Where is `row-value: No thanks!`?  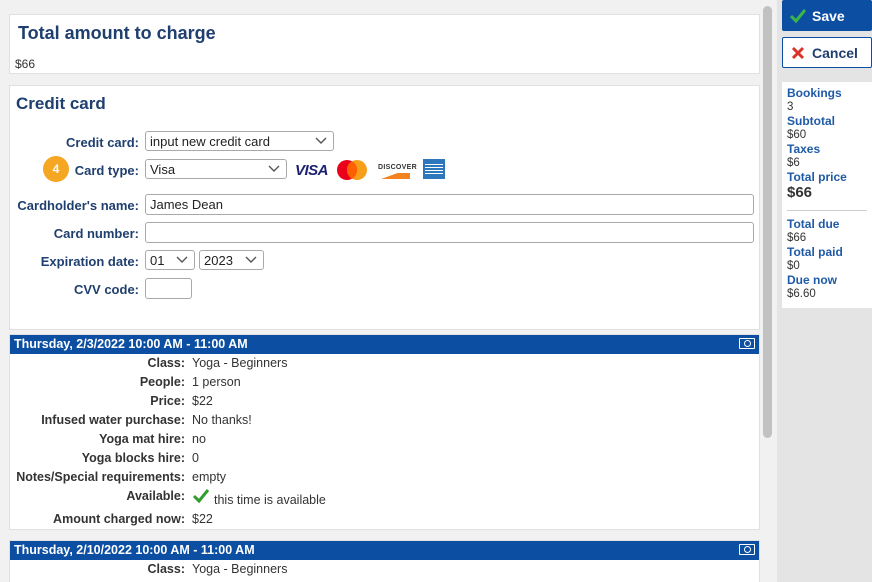 row-value: No thanks! is located at coordinates (222, 420).